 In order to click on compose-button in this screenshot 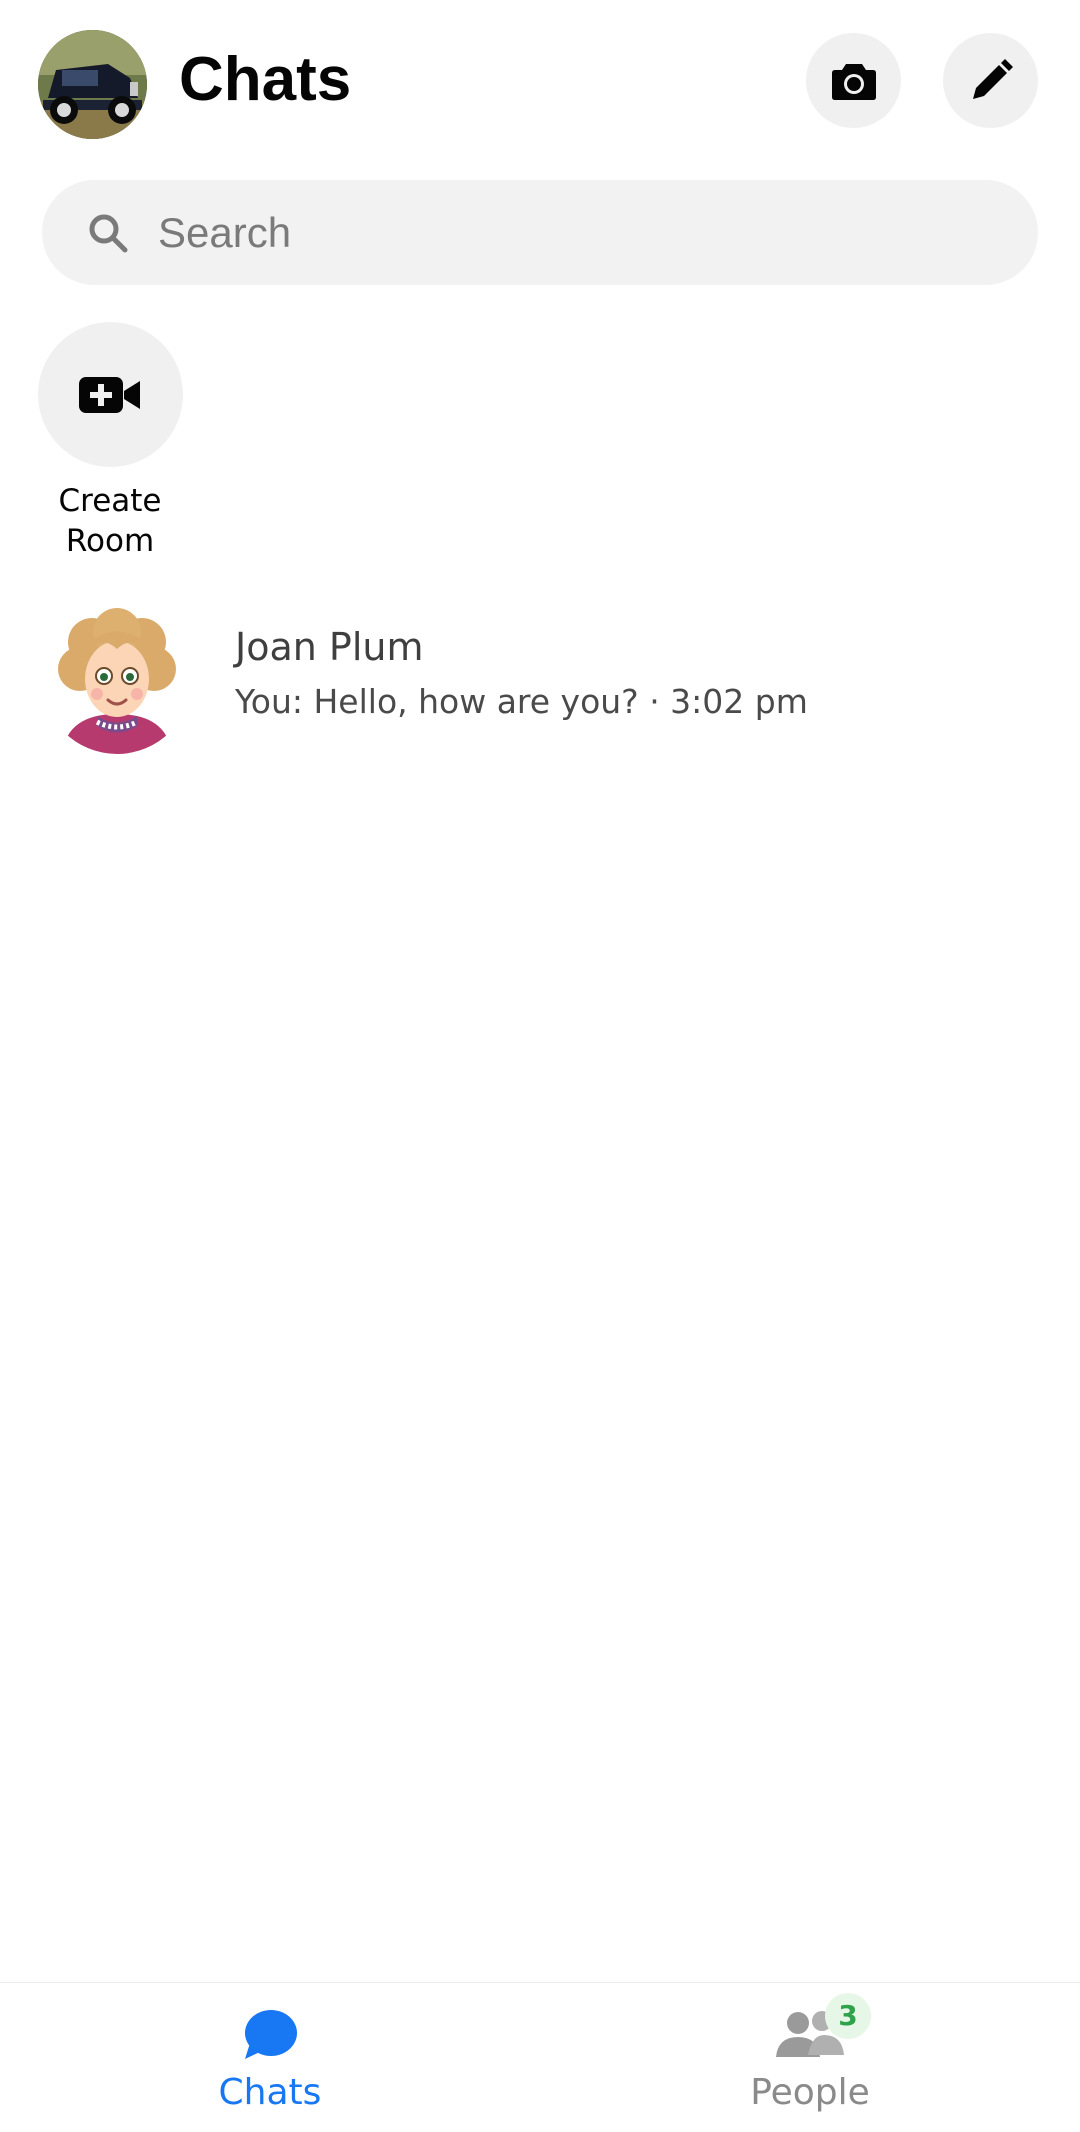, I will do `click(990, 80)`.